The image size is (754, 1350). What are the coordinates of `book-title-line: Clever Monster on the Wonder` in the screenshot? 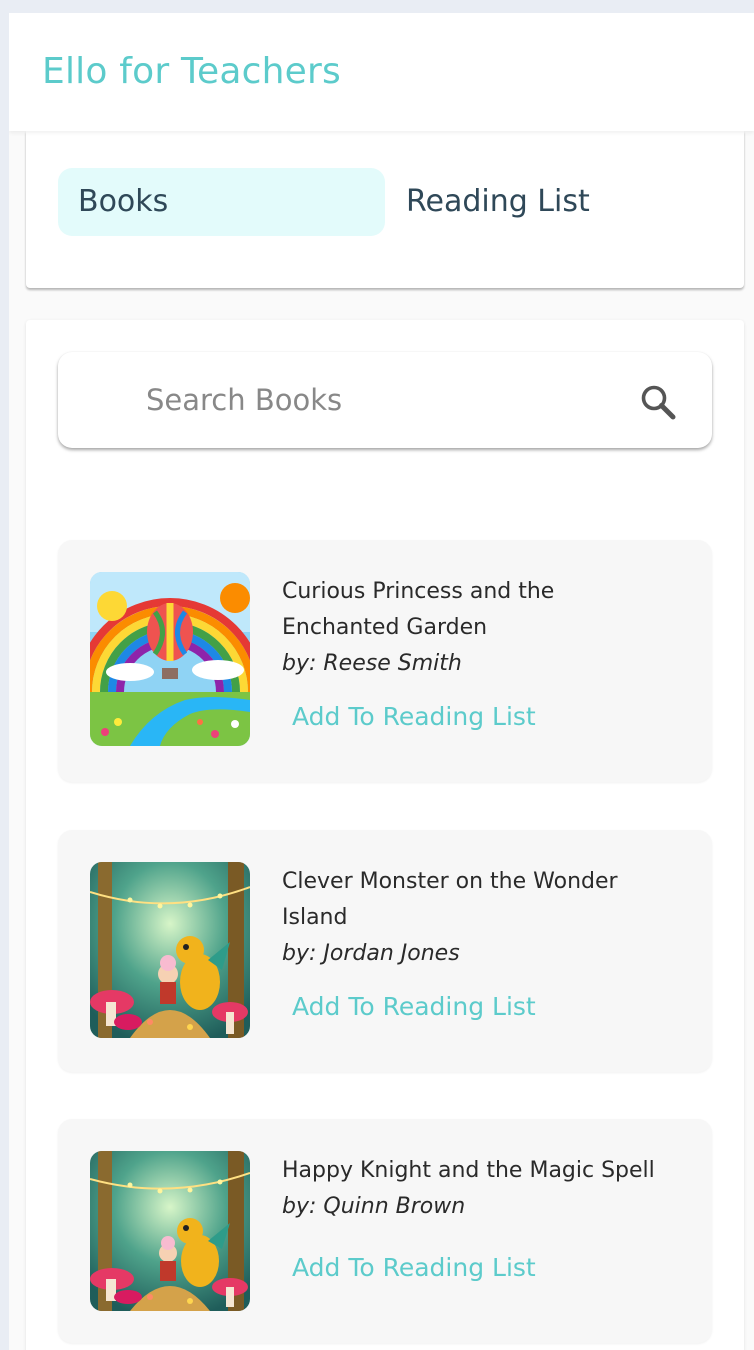 It's located at (450, 881).